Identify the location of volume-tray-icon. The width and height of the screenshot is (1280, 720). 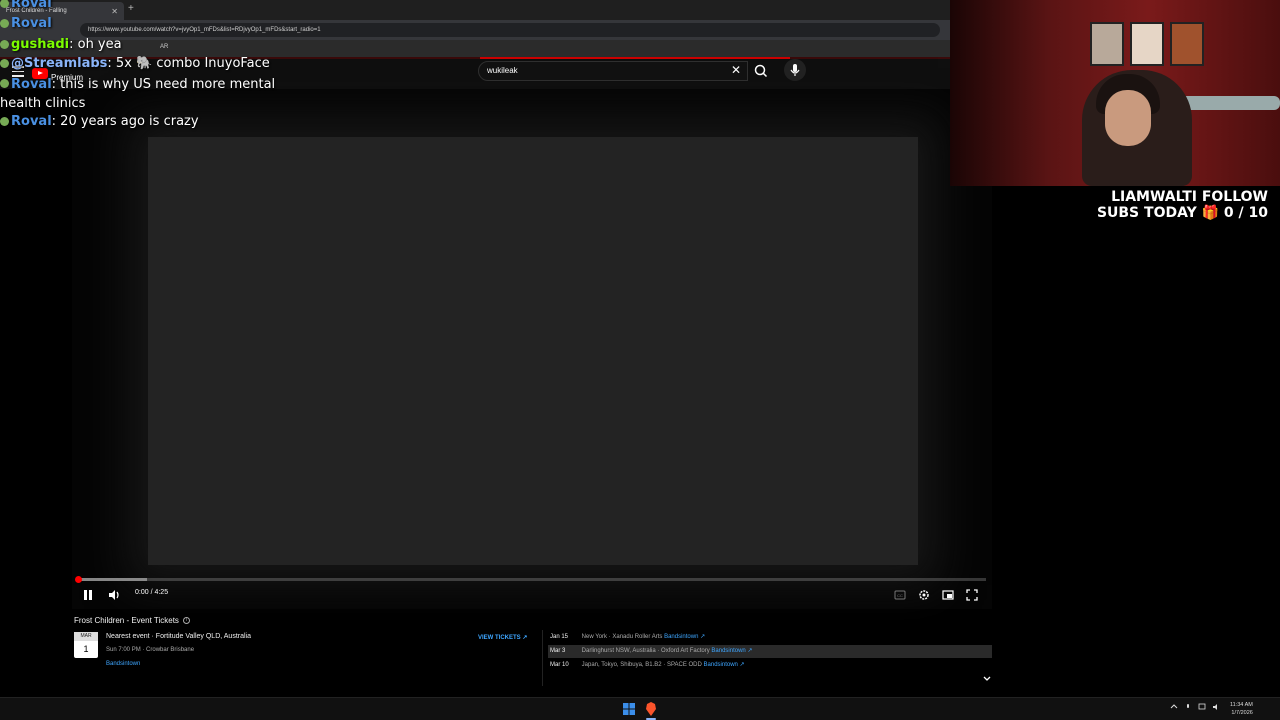
(1216, 707).